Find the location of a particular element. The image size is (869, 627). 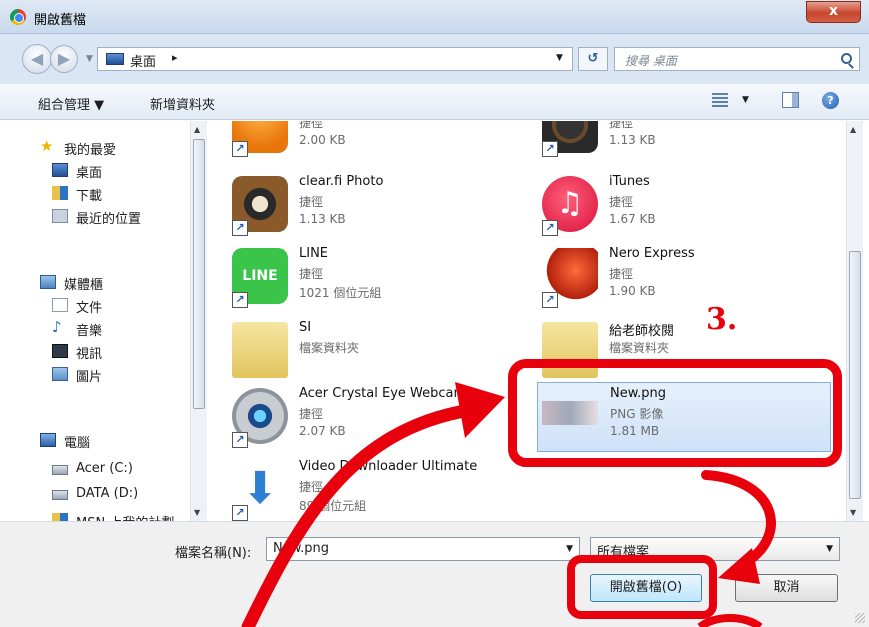

nav-item-label: 下載 is located at coordinates (89, 196).